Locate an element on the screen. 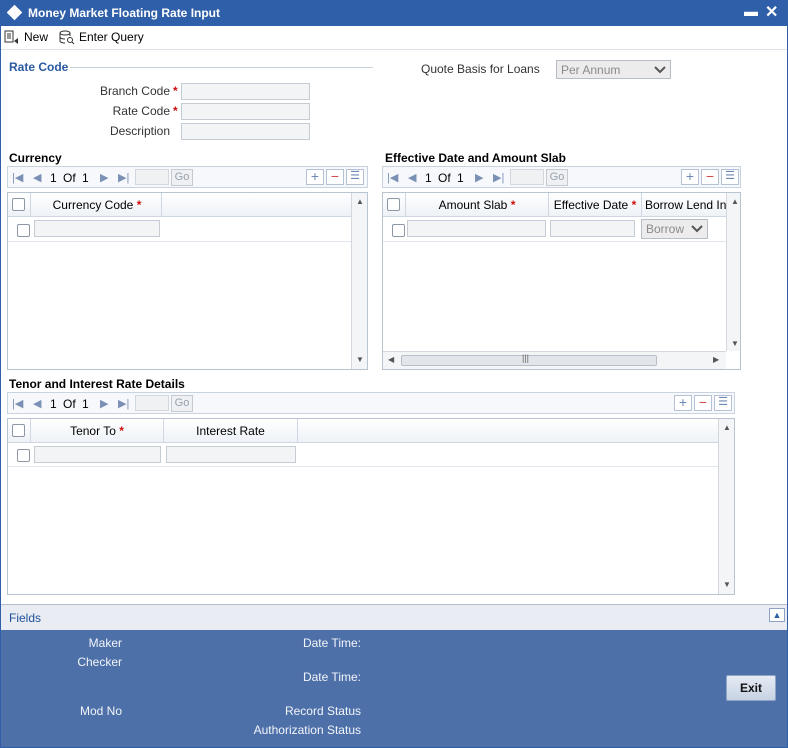  diamond-icon is located at coordinates (14, 12).